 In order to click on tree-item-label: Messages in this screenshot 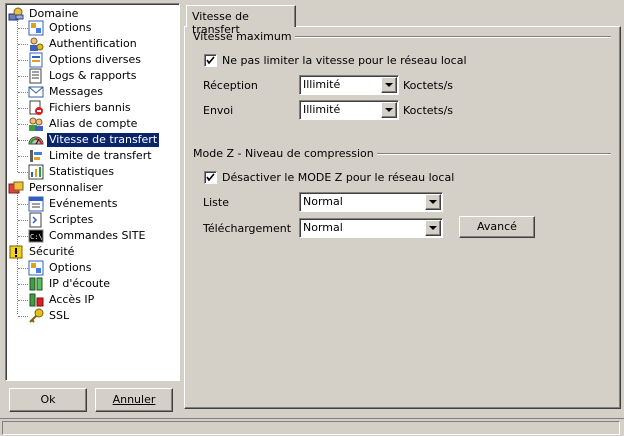, I will do `click(76, 91)`.